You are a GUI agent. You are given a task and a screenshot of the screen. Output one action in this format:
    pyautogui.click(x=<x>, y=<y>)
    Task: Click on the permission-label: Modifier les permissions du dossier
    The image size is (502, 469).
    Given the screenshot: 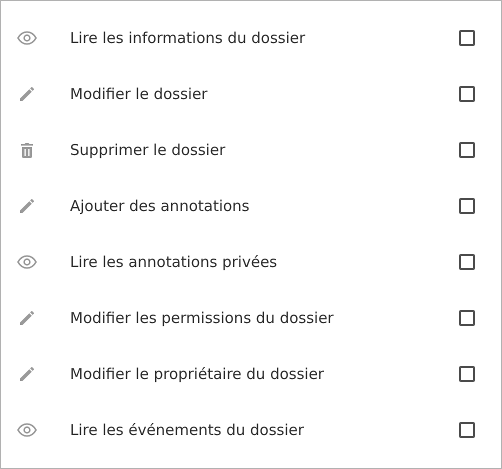 What is the action you would take?
    pyautogui.click(x=202, y=318)
    